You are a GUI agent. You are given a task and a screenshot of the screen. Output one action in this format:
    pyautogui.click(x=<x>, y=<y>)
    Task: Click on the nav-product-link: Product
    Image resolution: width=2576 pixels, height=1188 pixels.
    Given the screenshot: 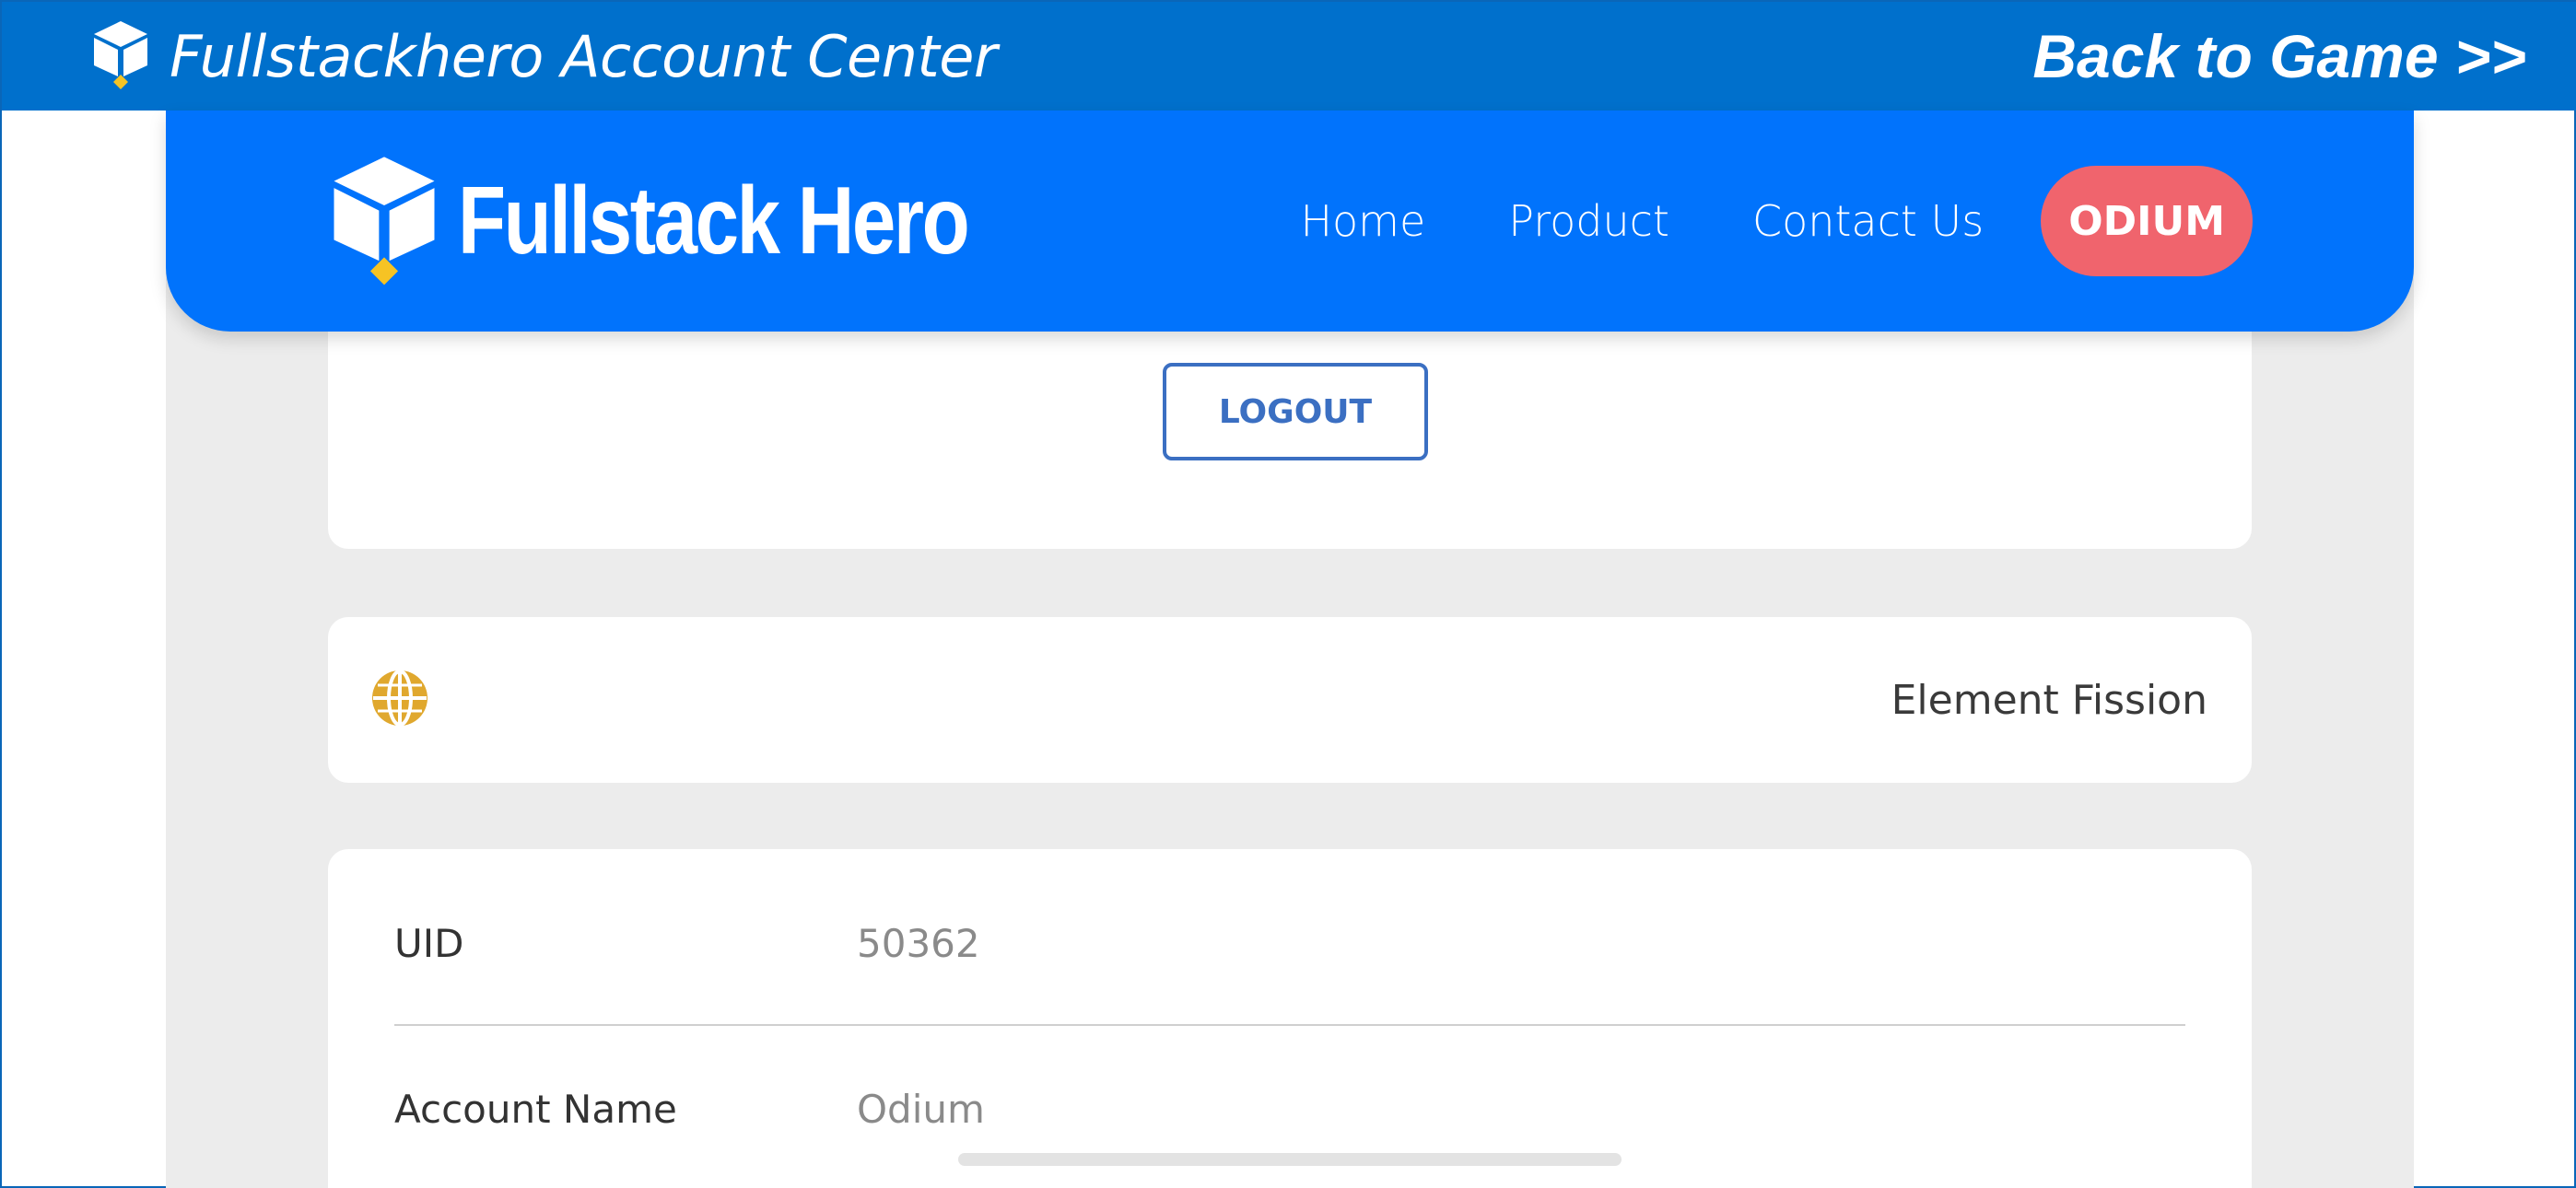 What is the action you would take?
    pyautogui.click(x=1588, y=221)
    